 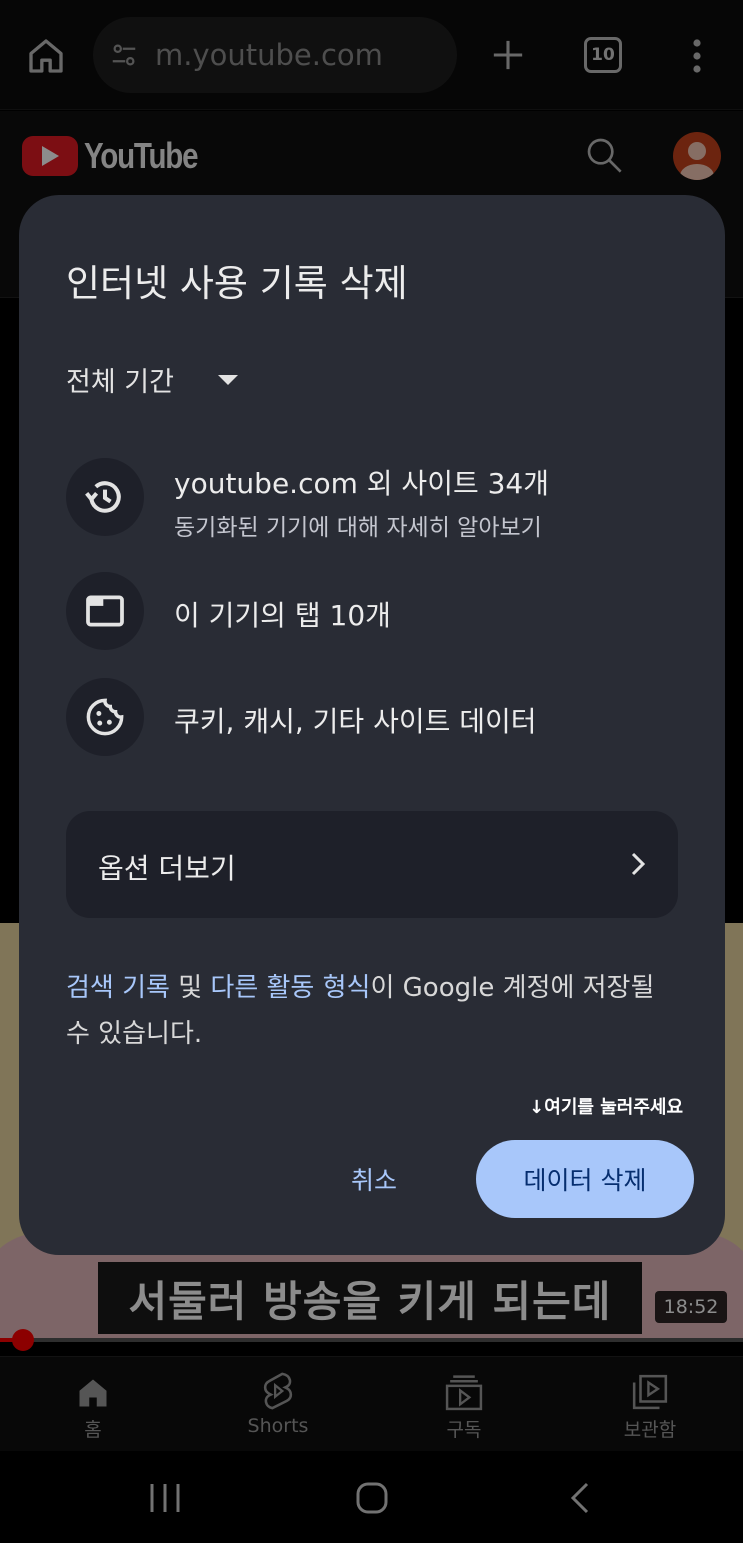 What do you see at coordinates (190, 988) in the screenshot?
I see `notice-text: 및` at bounding box center [190, 988].